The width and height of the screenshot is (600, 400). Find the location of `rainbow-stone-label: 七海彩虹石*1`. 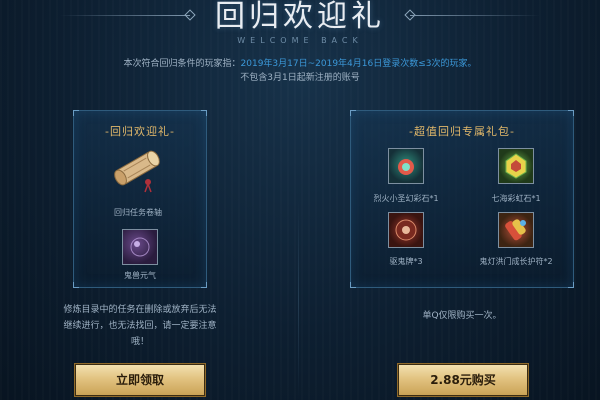

rainbow-stone-label: 七海彩虹石*1 is located at coordinates (516, 198).